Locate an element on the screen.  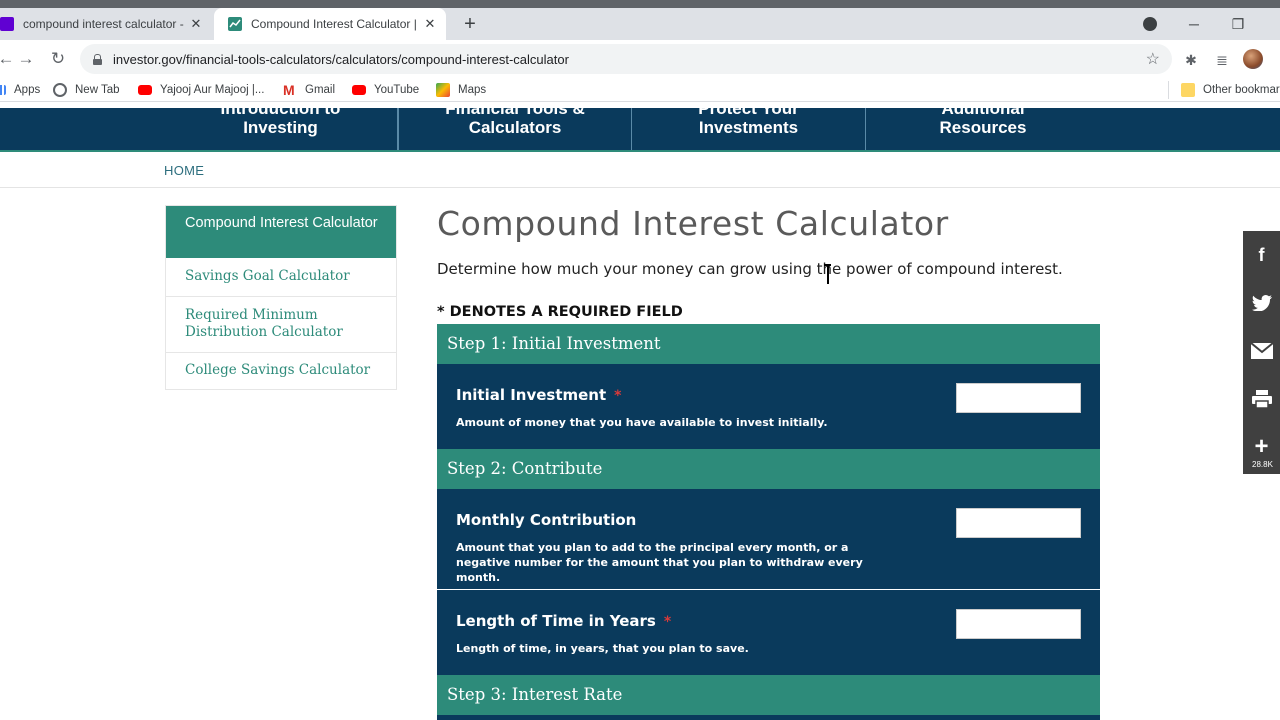
tab-title: compound interest calculator - Y is located at coordinates (104, 24).